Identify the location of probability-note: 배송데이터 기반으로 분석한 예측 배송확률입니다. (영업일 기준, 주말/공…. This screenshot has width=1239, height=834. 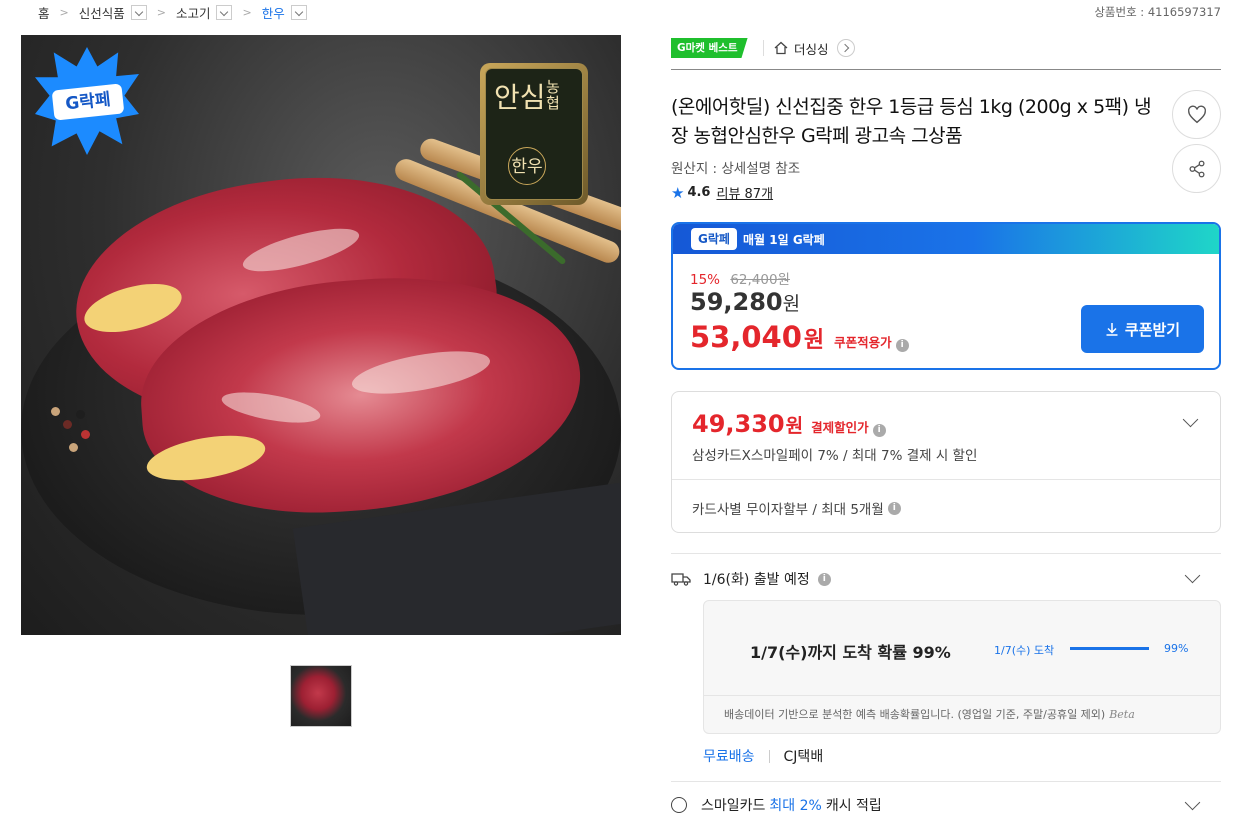
(929, 714).